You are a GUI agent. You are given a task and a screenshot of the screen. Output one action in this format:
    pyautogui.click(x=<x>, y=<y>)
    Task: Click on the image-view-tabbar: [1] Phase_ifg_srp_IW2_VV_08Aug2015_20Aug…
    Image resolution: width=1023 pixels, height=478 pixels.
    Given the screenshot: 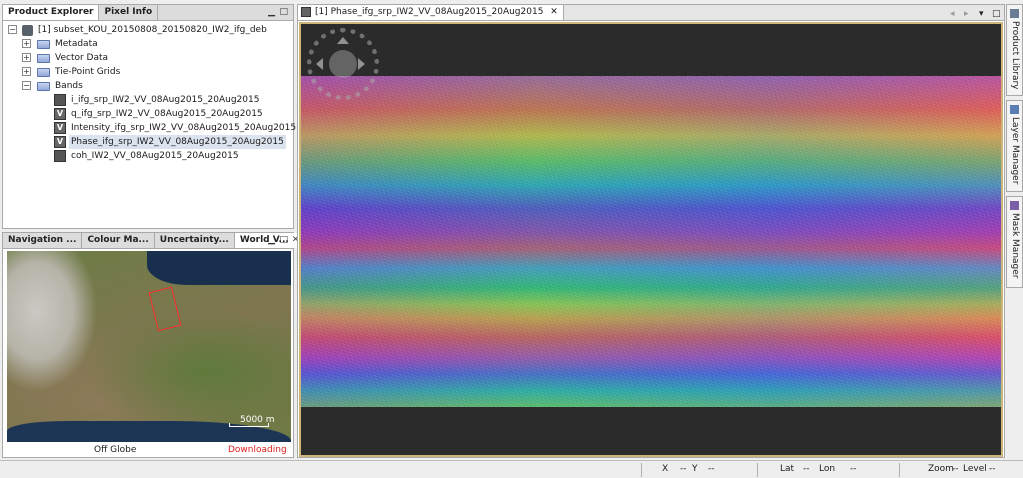 What is the action you would take?
    pyautogui.click(x=651, y=13)
    